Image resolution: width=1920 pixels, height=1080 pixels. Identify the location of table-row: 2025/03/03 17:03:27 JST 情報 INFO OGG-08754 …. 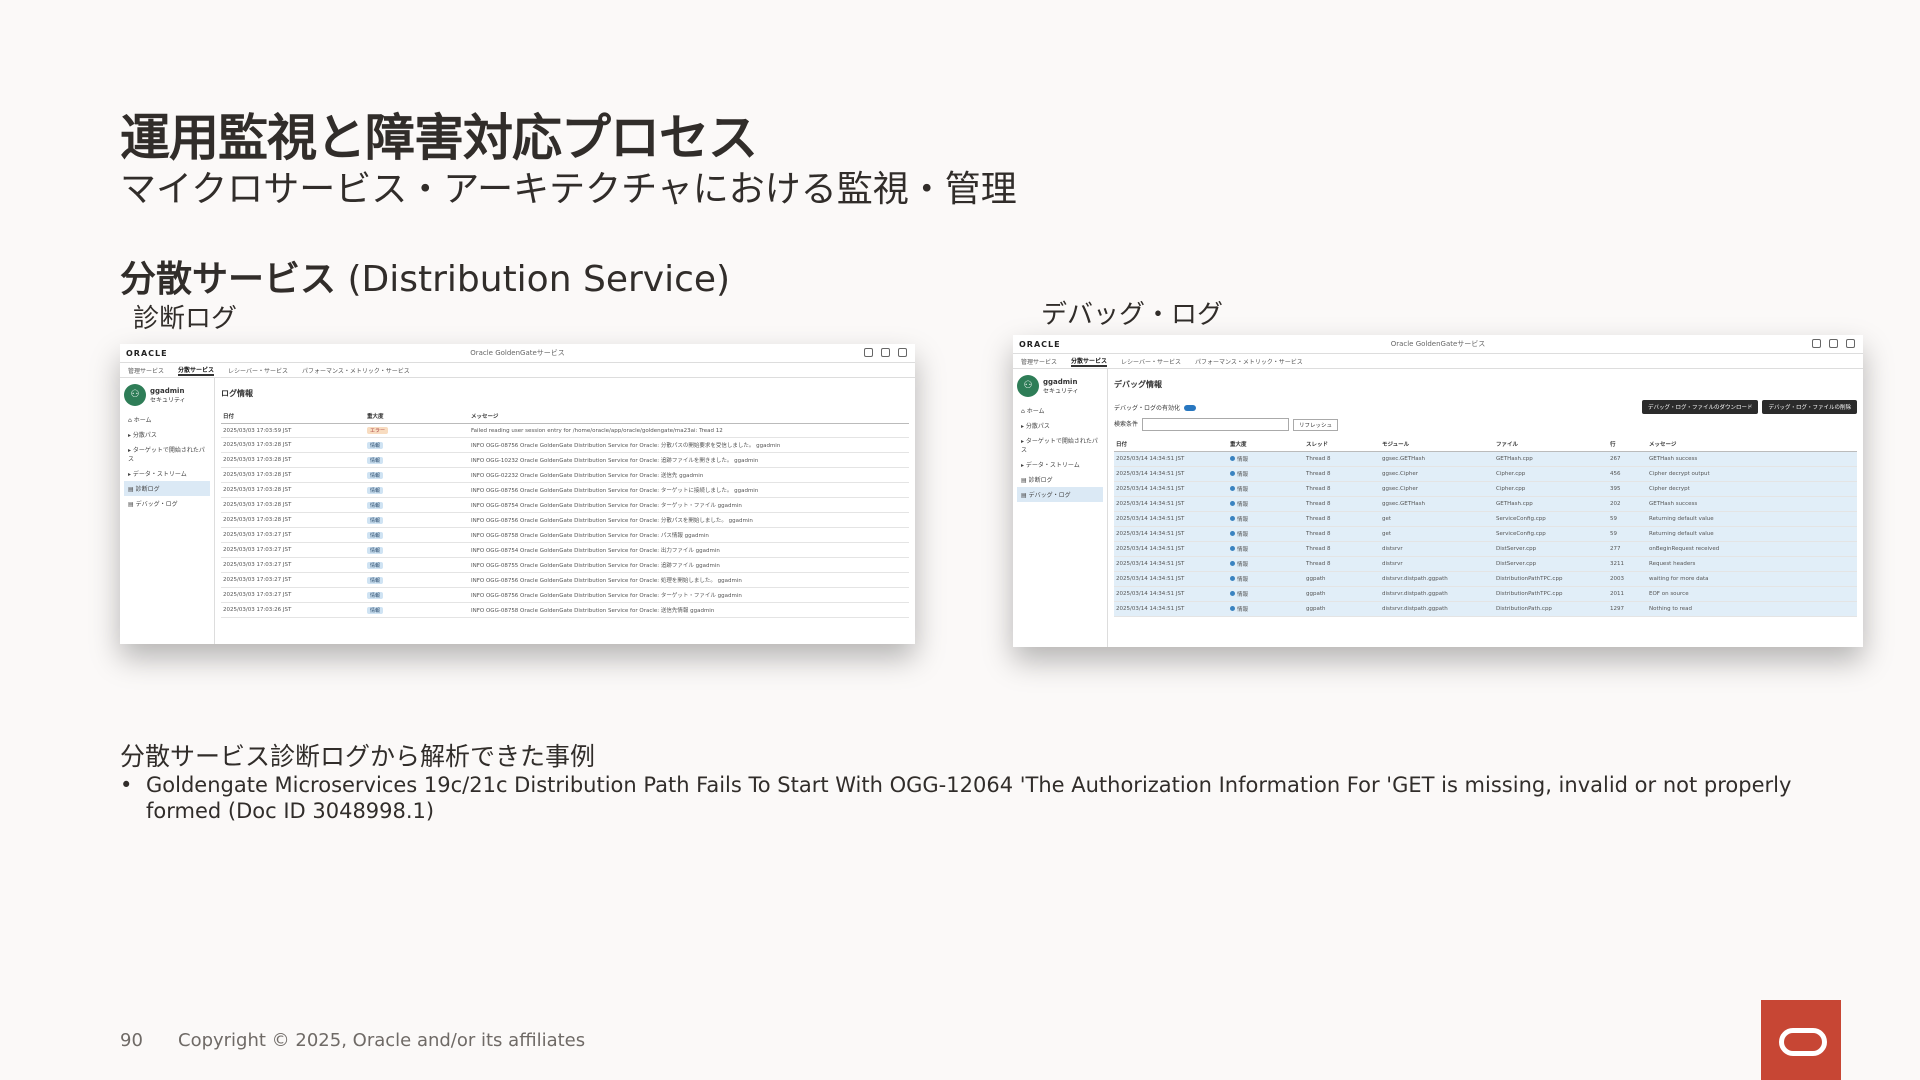
(565, 550).